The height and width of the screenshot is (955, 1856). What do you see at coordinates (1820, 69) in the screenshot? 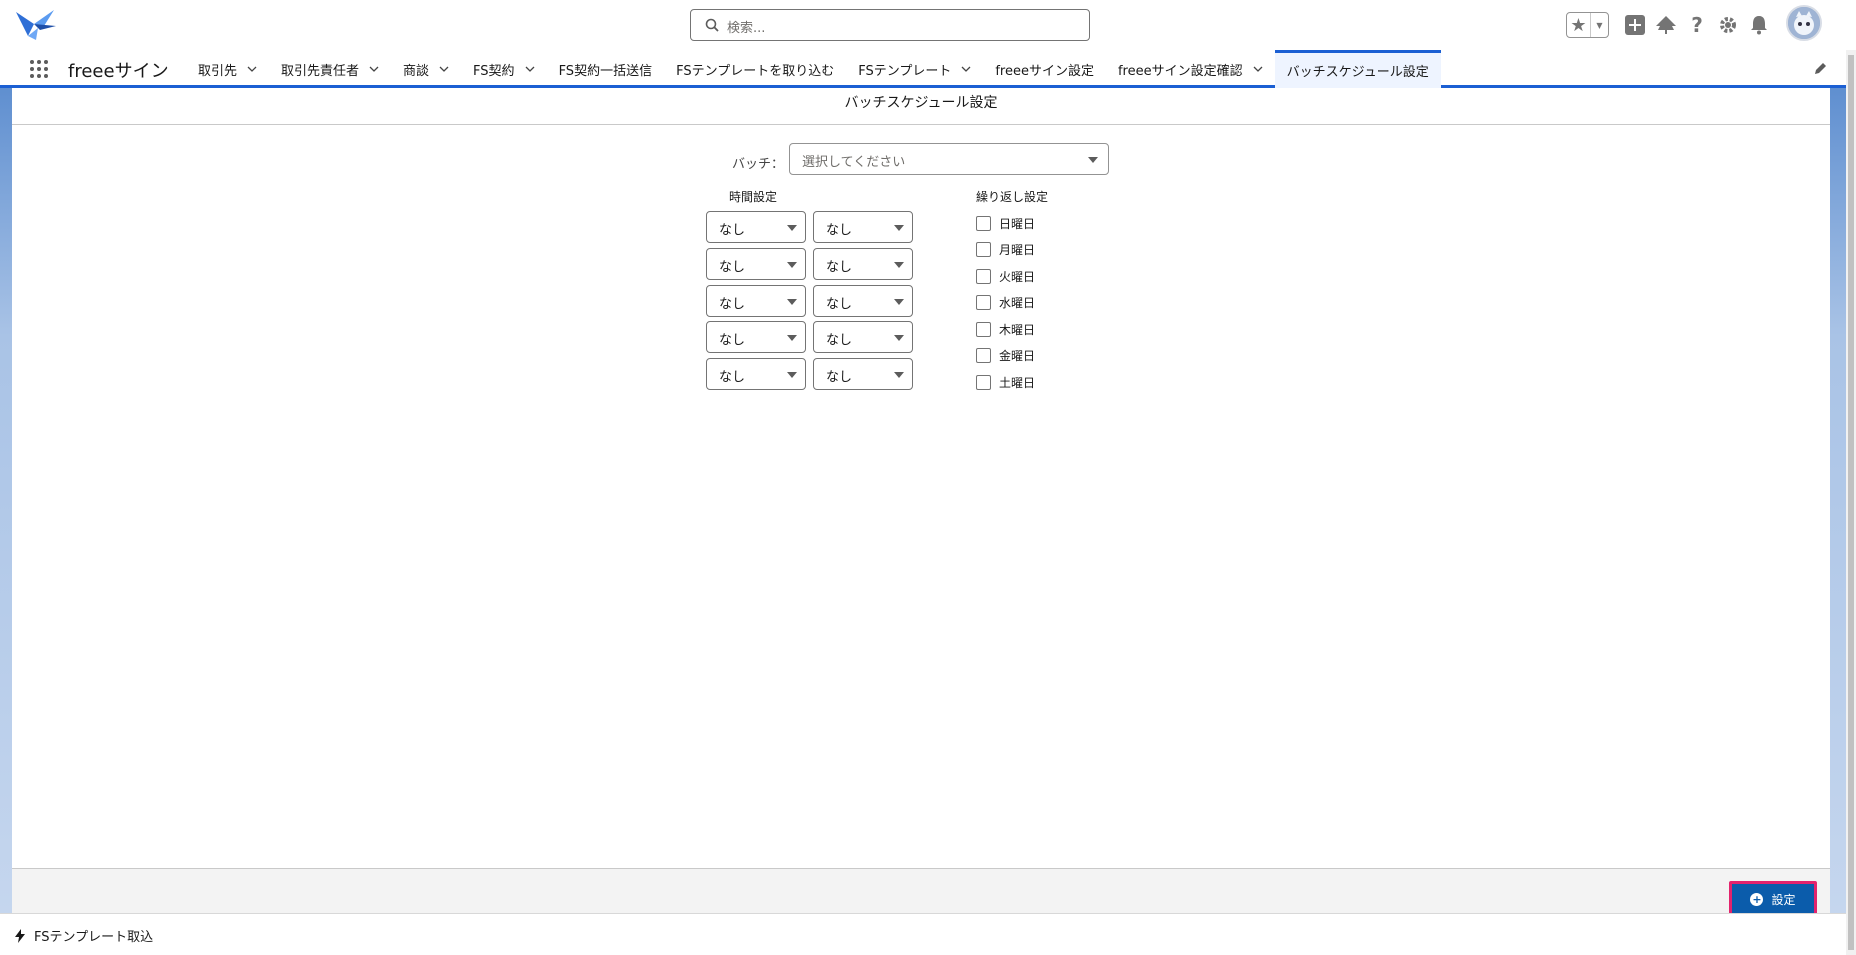
I see `edit-nav-pencil-icon` at bounding box center [1820, 69].